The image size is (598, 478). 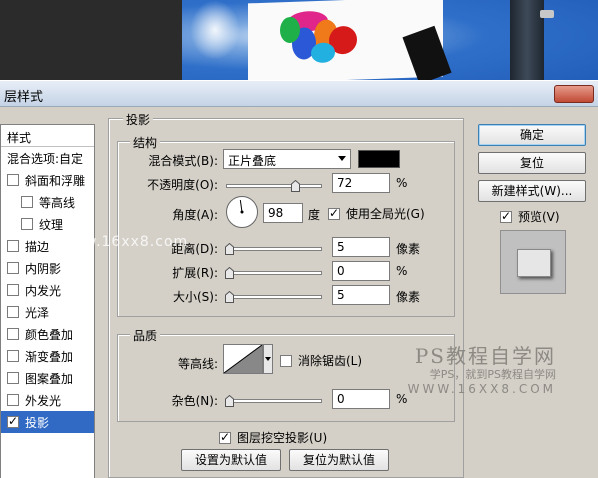 What do you see at coordinates (229, 401) in the screenshot?
I see `noise-slider-thumb` at bounding box center [229, 401].